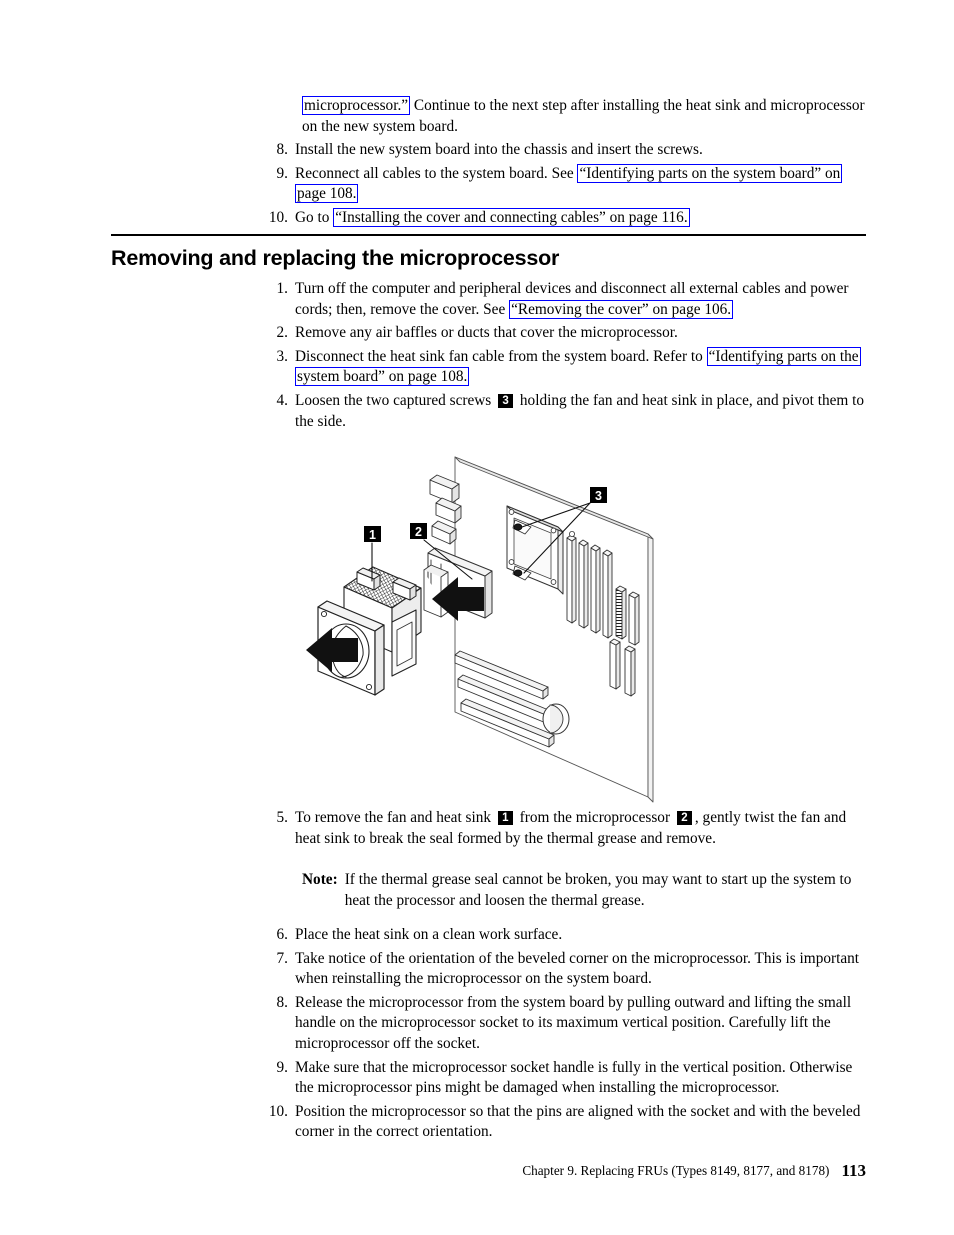 The image size is (954, 1235). Describe the element at coordinates (505, 818) in the screenshot. I see `callout-chip-1: 1` at that location.